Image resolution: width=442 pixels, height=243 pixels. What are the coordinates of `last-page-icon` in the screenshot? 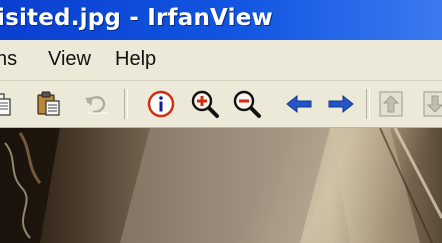 It's located at (432, 104).